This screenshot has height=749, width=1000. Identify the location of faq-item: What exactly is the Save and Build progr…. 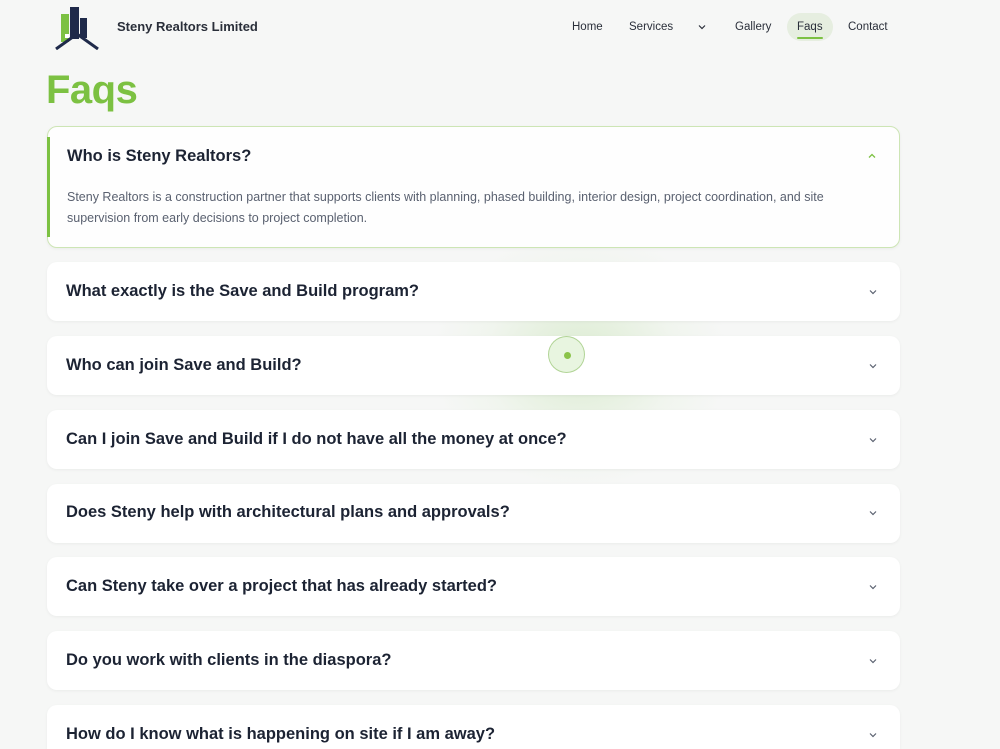
(473, 291).